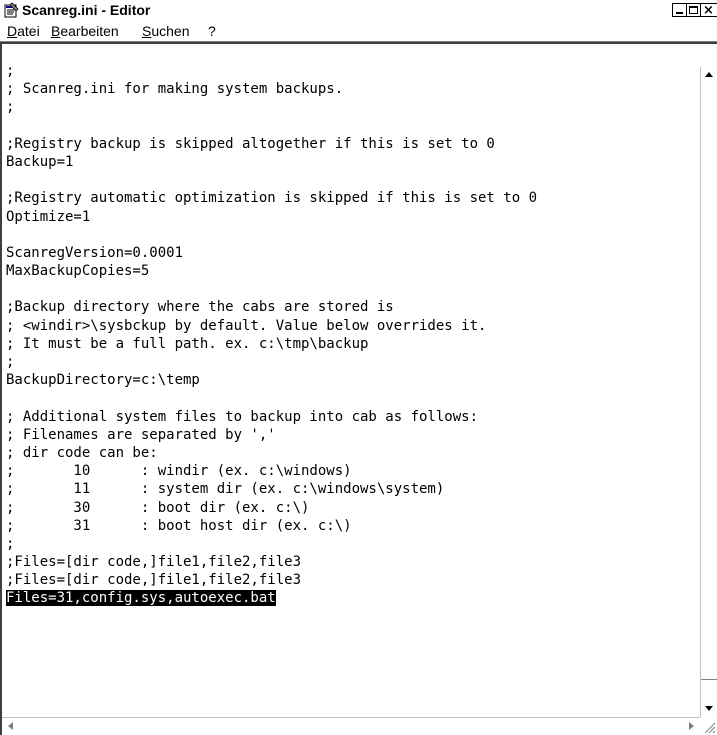  I want to click on text-line-content: ; 10 : windir (ex. c:\windows), so click(179, 471).